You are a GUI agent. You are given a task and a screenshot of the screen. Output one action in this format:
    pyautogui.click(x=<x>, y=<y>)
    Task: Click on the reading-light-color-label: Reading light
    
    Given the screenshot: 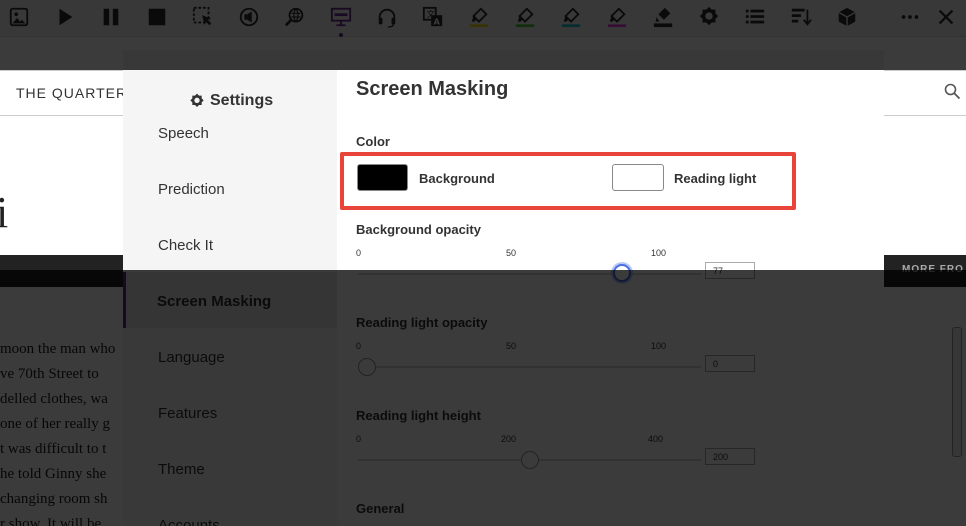 What is the action you would take?
    pyautogui.click(x=715, y=178)
    